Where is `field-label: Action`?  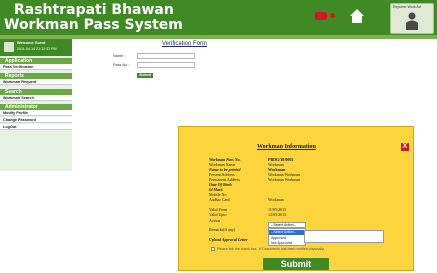
field-label: Action is located at coordinates (214, 220).